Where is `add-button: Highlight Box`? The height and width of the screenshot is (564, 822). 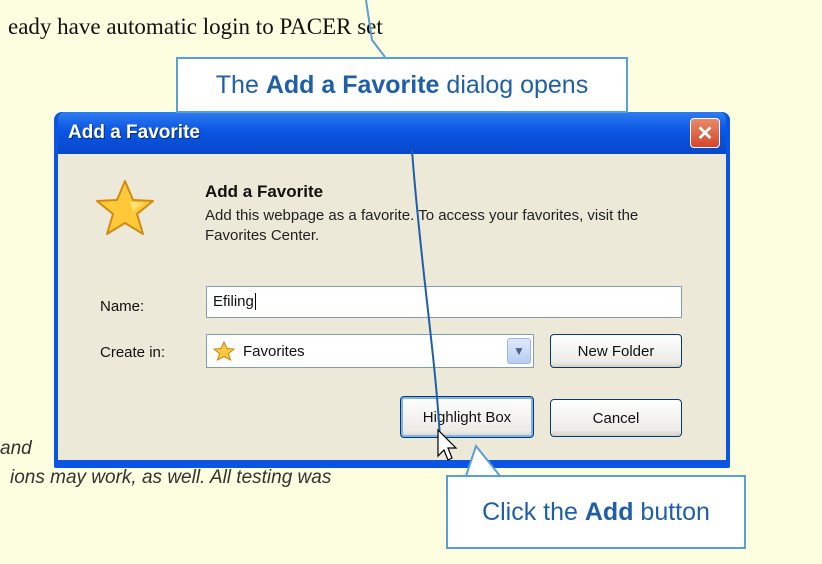 add-button: Highlight Box is located at coordinates (467, 417).